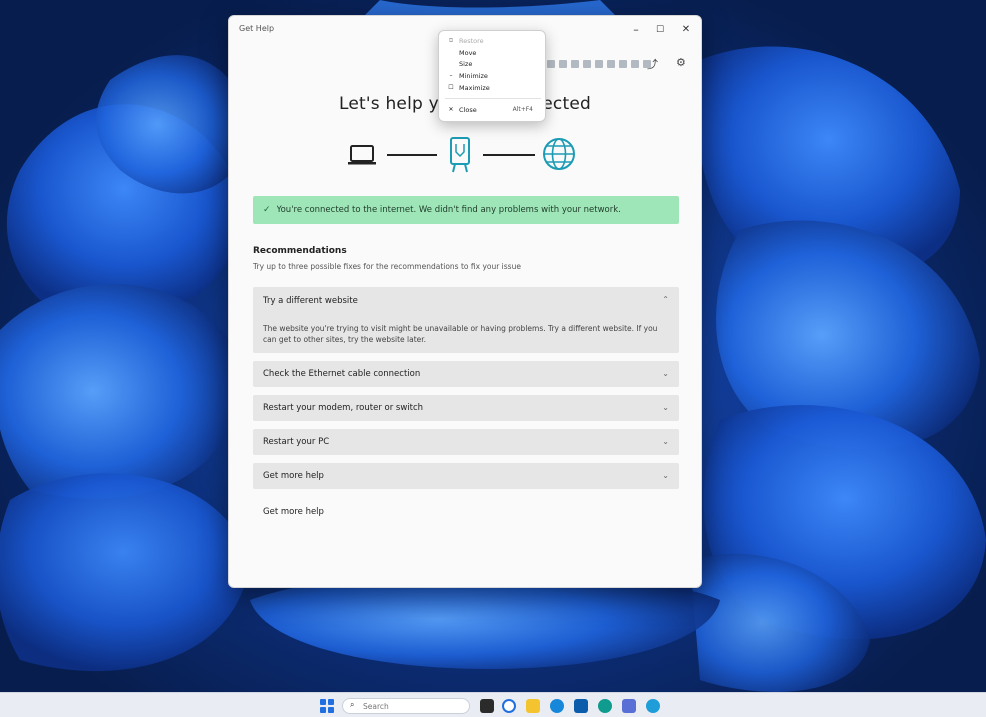  What do you see at coordinates (487, 706) in the screenshot?
I see `task-view-icon` at bounding box center [487, 706].